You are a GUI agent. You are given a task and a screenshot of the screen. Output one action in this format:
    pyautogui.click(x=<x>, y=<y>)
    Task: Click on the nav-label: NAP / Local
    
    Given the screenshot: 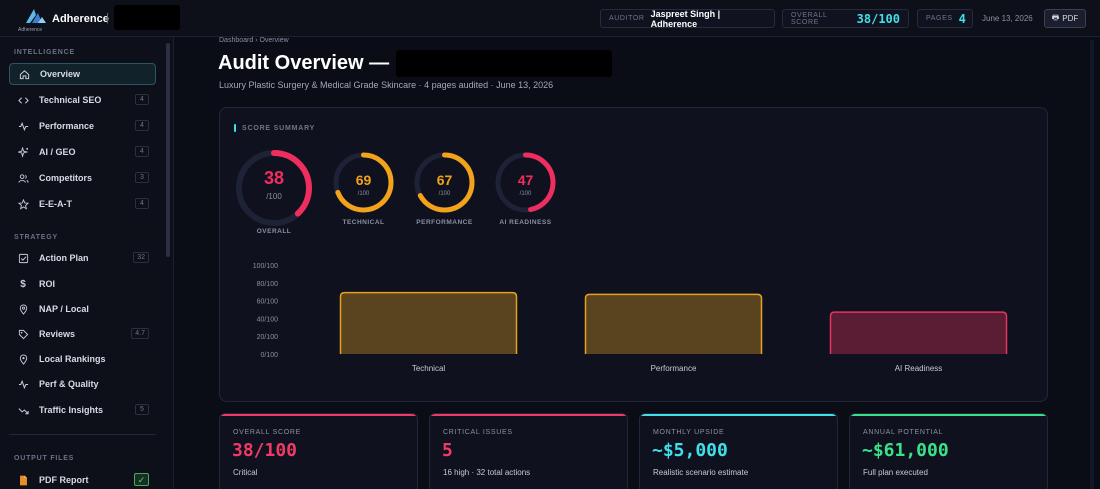 What is the action you would take?
    pyautogui.click(x=64, y=309)
    